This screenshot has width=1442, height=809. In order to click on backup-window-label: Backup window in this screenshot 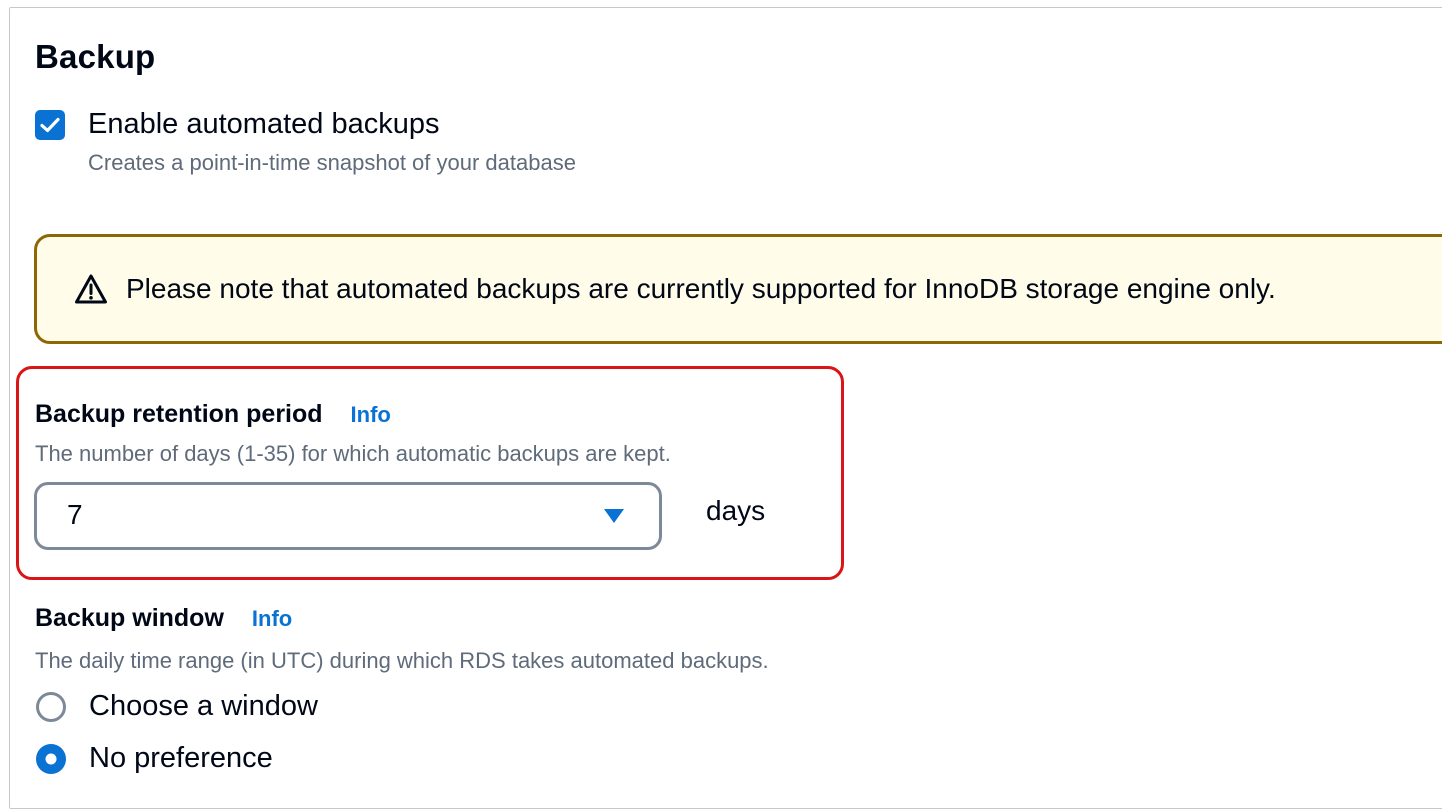, I will do `click(129, 618)`.